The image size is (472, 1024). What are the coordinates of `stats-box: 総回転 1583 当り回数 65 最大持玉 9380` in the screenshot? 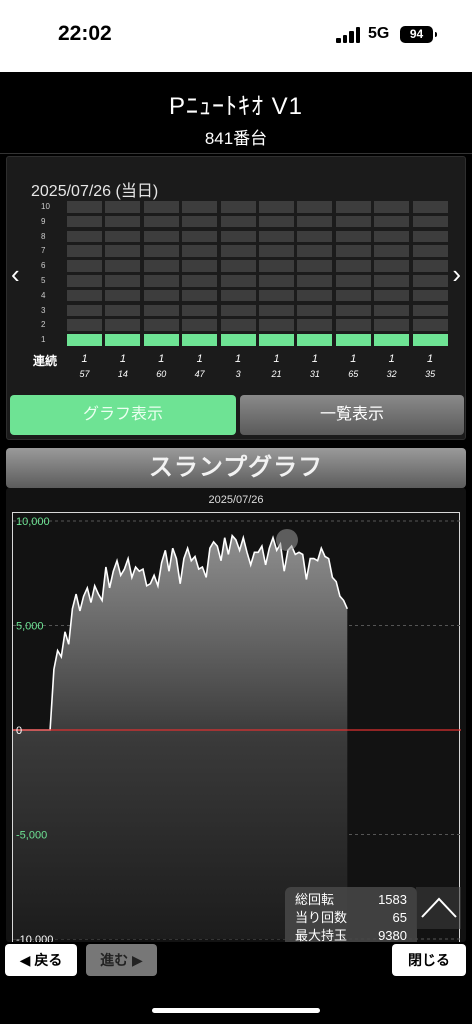 It's located at (351, 914).